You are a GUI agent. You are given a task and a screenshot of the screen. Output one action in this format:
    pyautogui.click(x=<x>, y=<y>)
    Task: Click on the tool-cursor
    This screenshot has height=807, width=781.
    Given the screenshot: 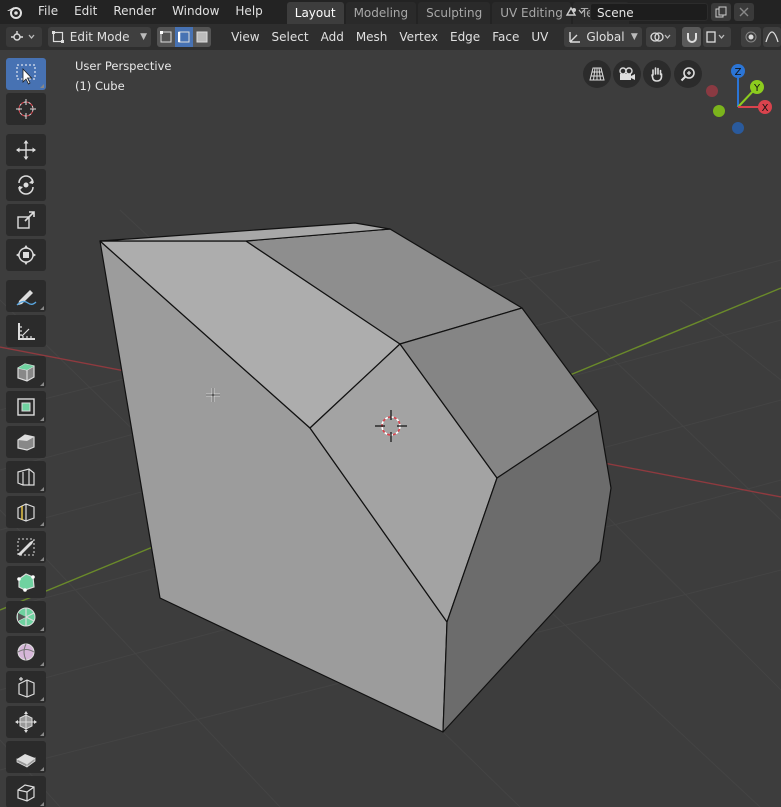 What is the action you would take?
    pyautogui.click(x=26, y=109)
    